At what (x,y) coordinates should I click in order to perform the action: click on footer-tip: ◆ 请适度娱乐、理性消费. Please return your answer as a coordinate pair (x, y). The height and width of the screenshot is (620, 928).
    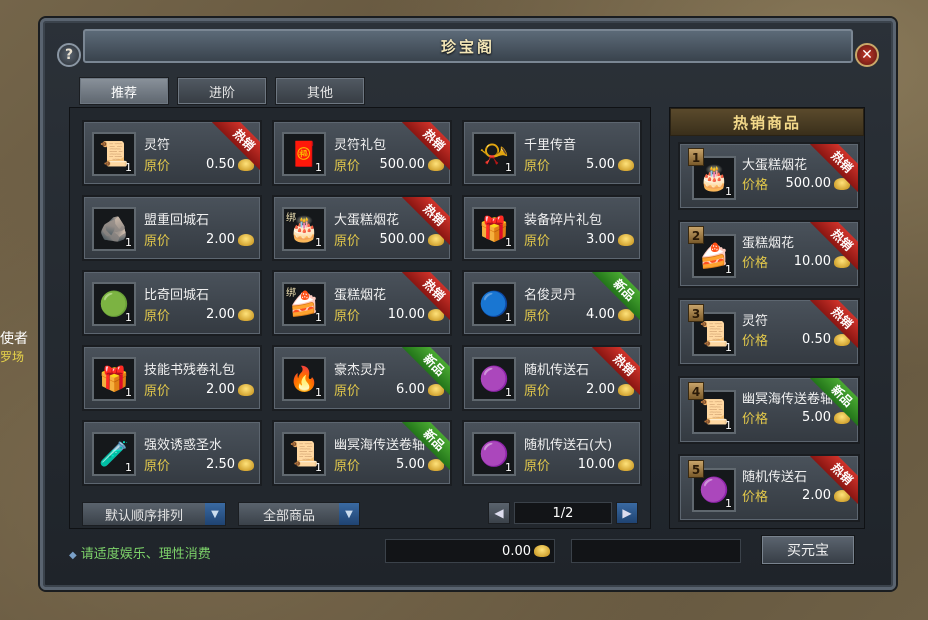
    Looking at the image, I should click on (140, 552).